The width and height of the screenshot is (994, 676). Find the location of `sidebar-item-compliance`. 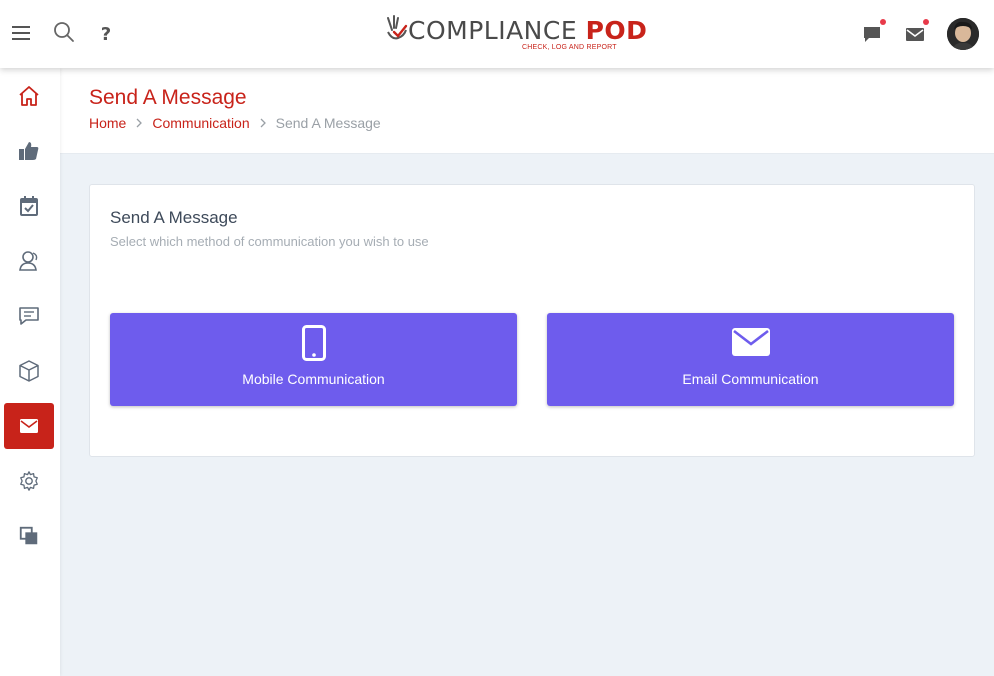

sidebar-item-compliance is located at coordinates (29, 151).